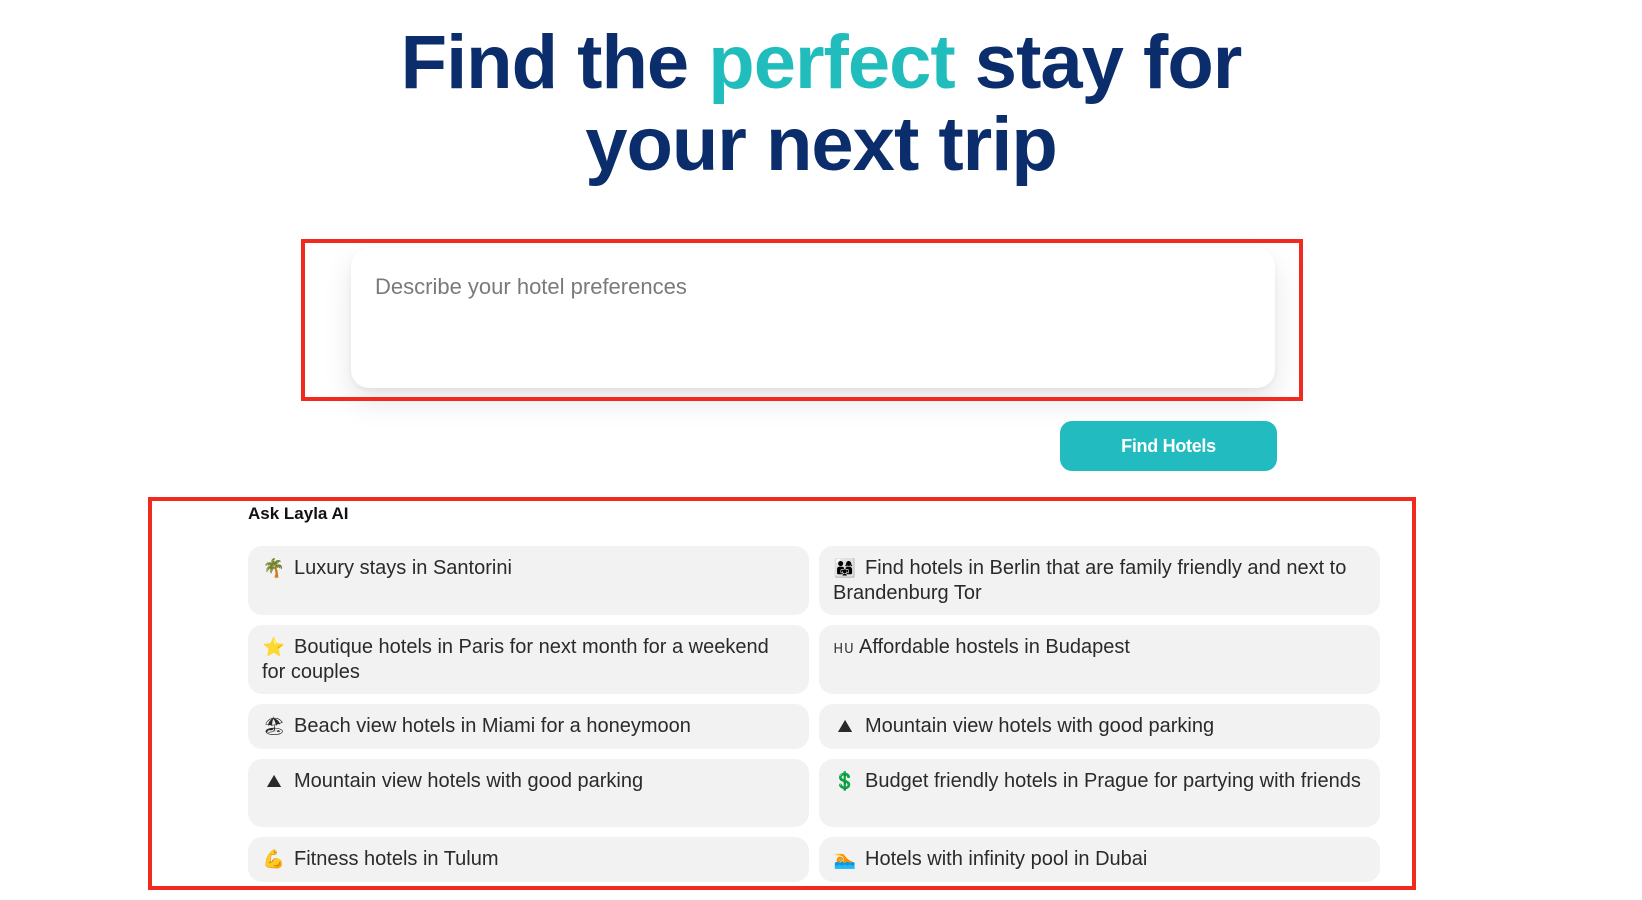  I want to click on star-icon: ⭐, so click(274, 647).